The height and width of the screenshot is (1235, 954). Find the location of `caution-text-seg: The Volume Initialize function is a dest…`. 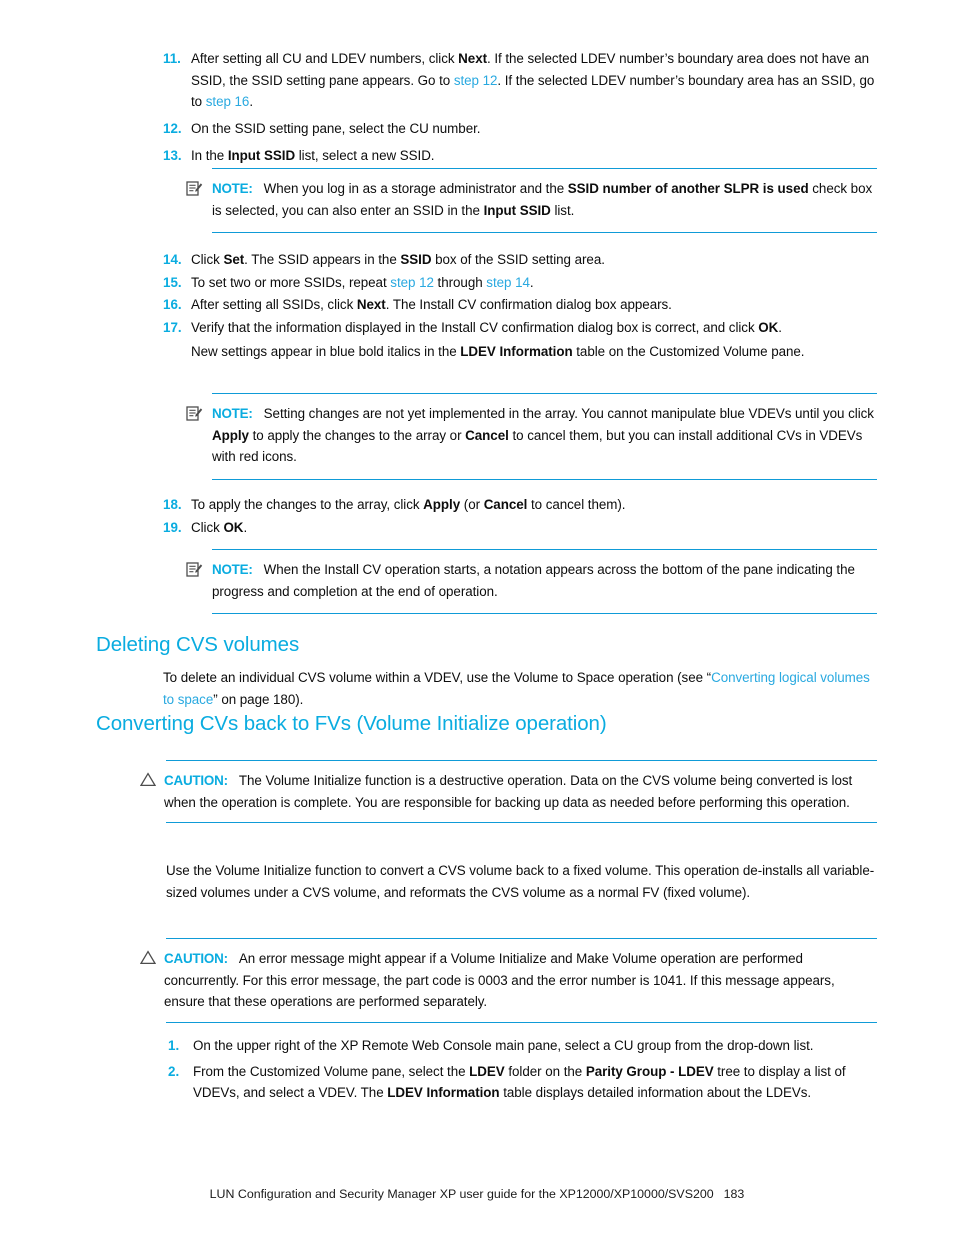

caution-text-seg: The Volume Initialize function is a dest… is located at coordinates (508, 791).